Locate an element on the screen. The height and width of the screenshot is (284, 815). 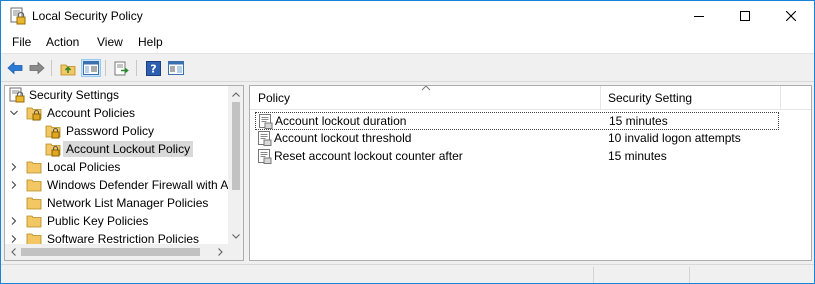
tree-horizontal-scrollbar is located at coordinates (116, 252).